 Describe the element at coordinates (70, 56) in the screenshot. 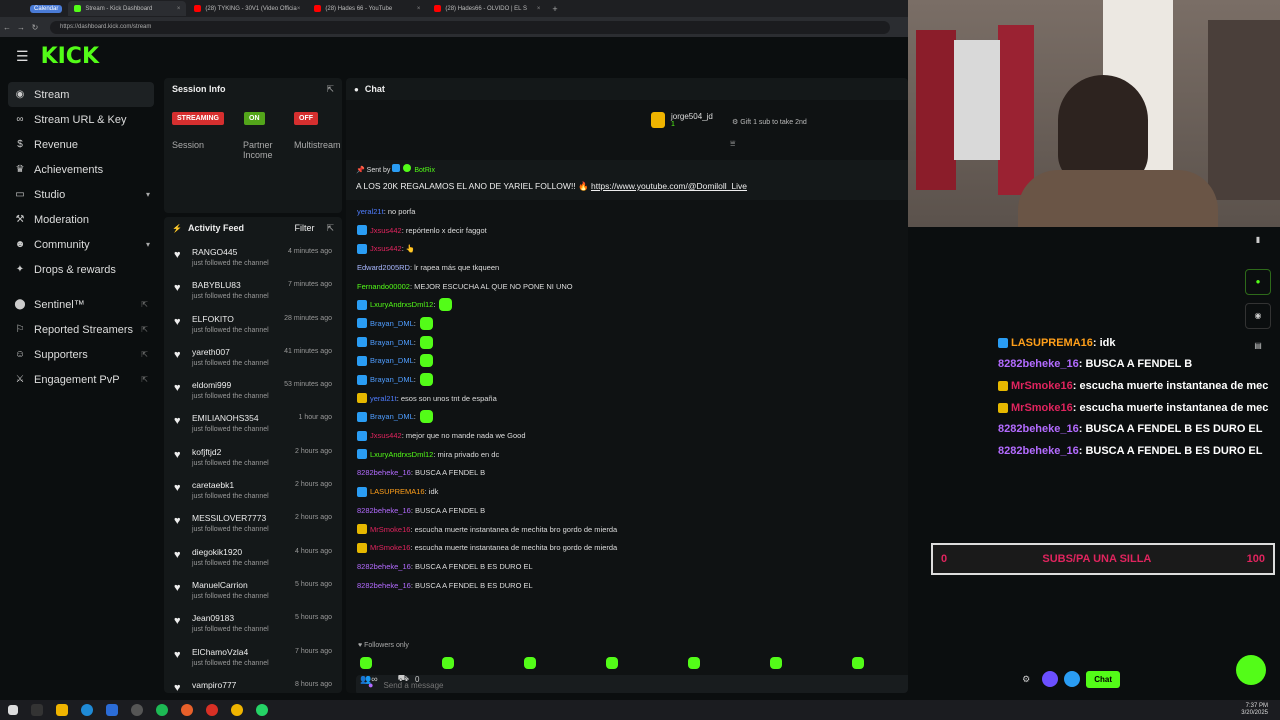

I see `kick-logo: KICK` at that location.